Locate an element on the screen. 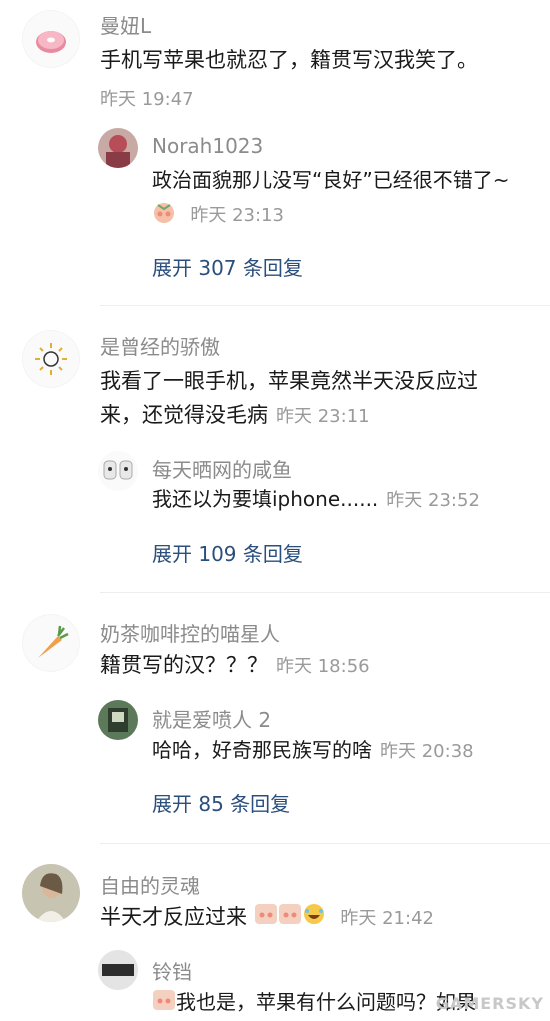 The width and height of the screenshot is (550, 1021). reply-text: 哈哈，好奇那民族写的啥 昨天 20:38 is located at coordinates (337, 751).